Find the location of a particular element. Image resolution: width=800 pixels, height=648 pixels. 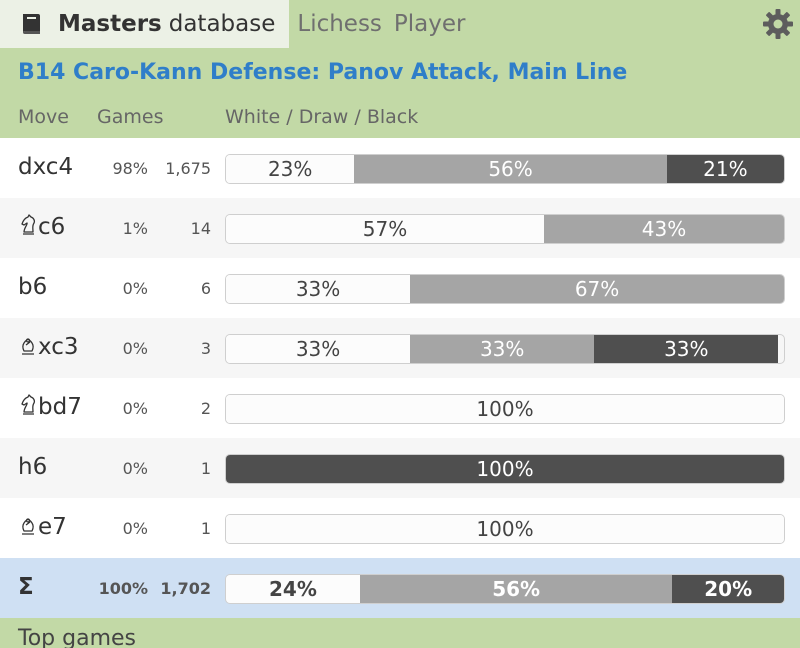

tab-masters-bold: Masters is located at coordinates (110, 24).